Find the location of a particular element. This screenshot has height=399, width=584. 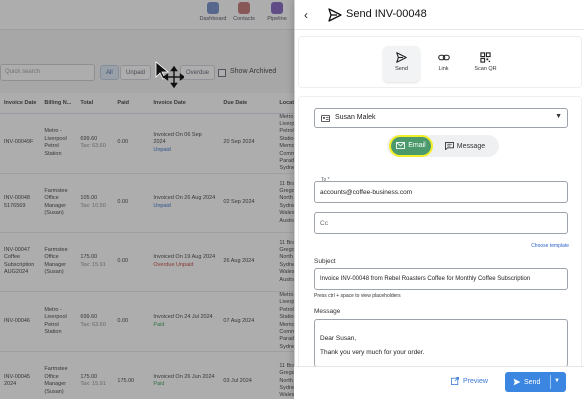

preview-label: Preview is located at coordinates (475, 381).